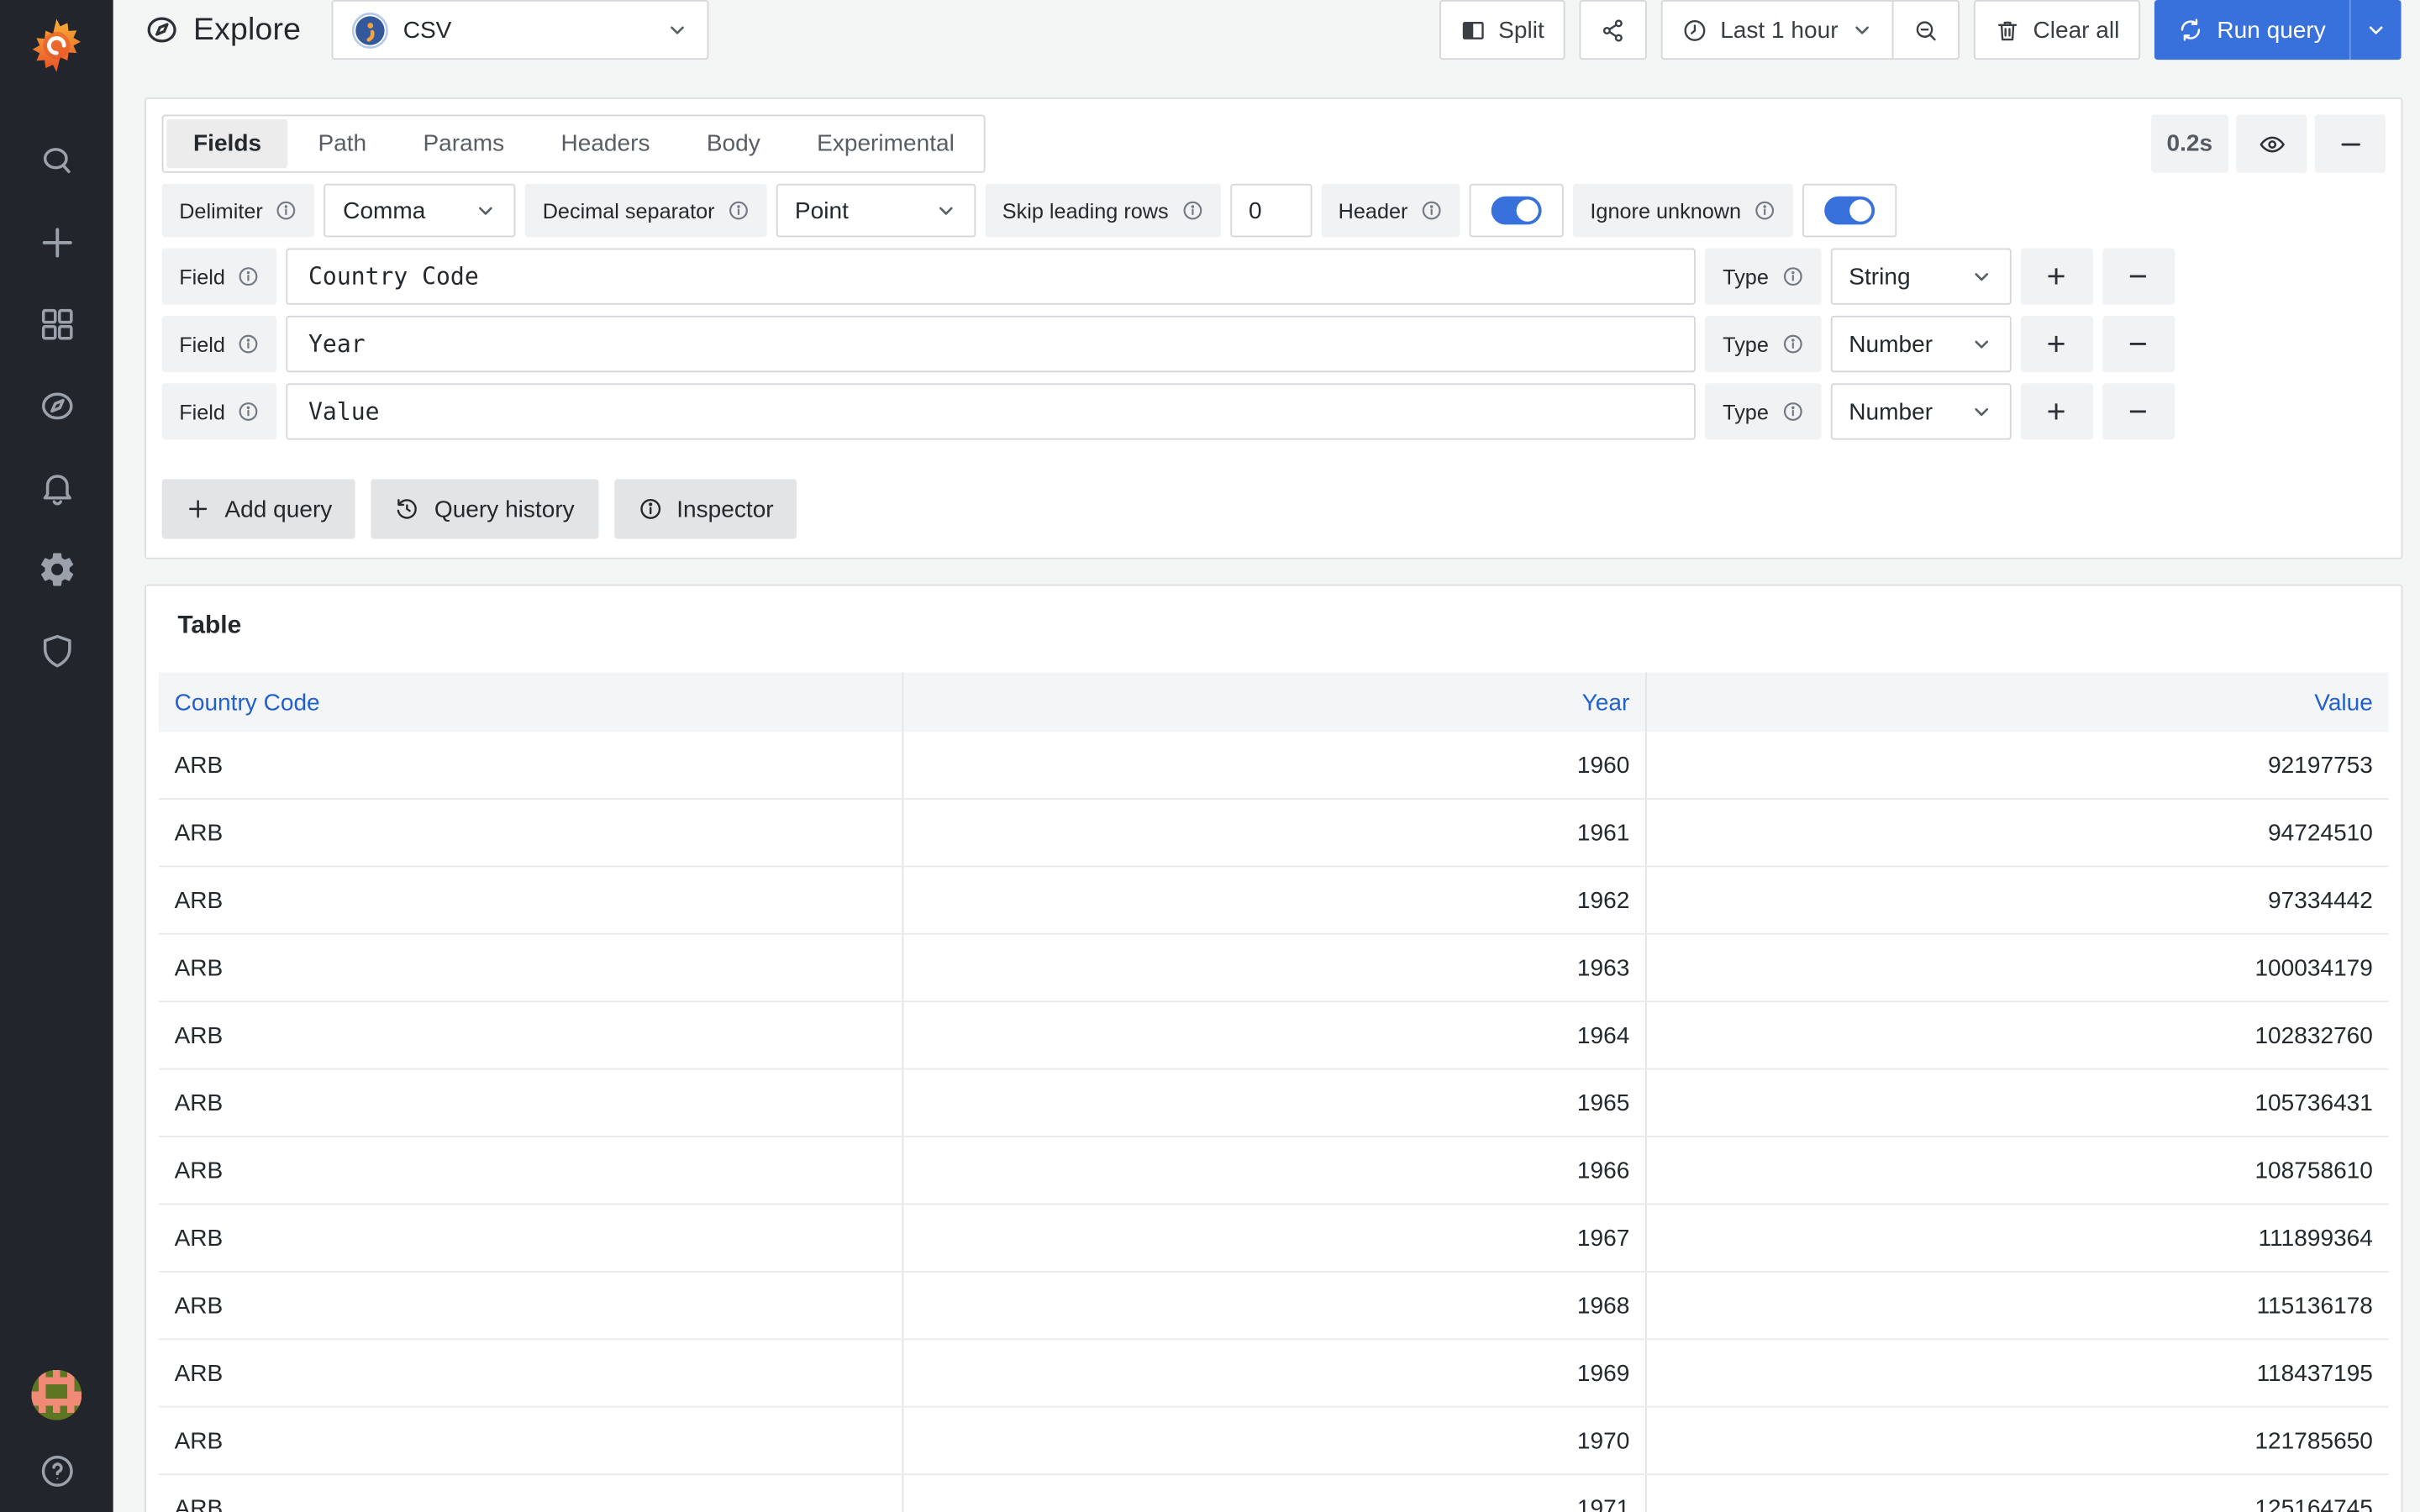 The height and width of the screenshot is (1512, 2420). Describe the element at coordinates (258, 509) in the screenshot. I see `add-query-button: Add query` at that location.